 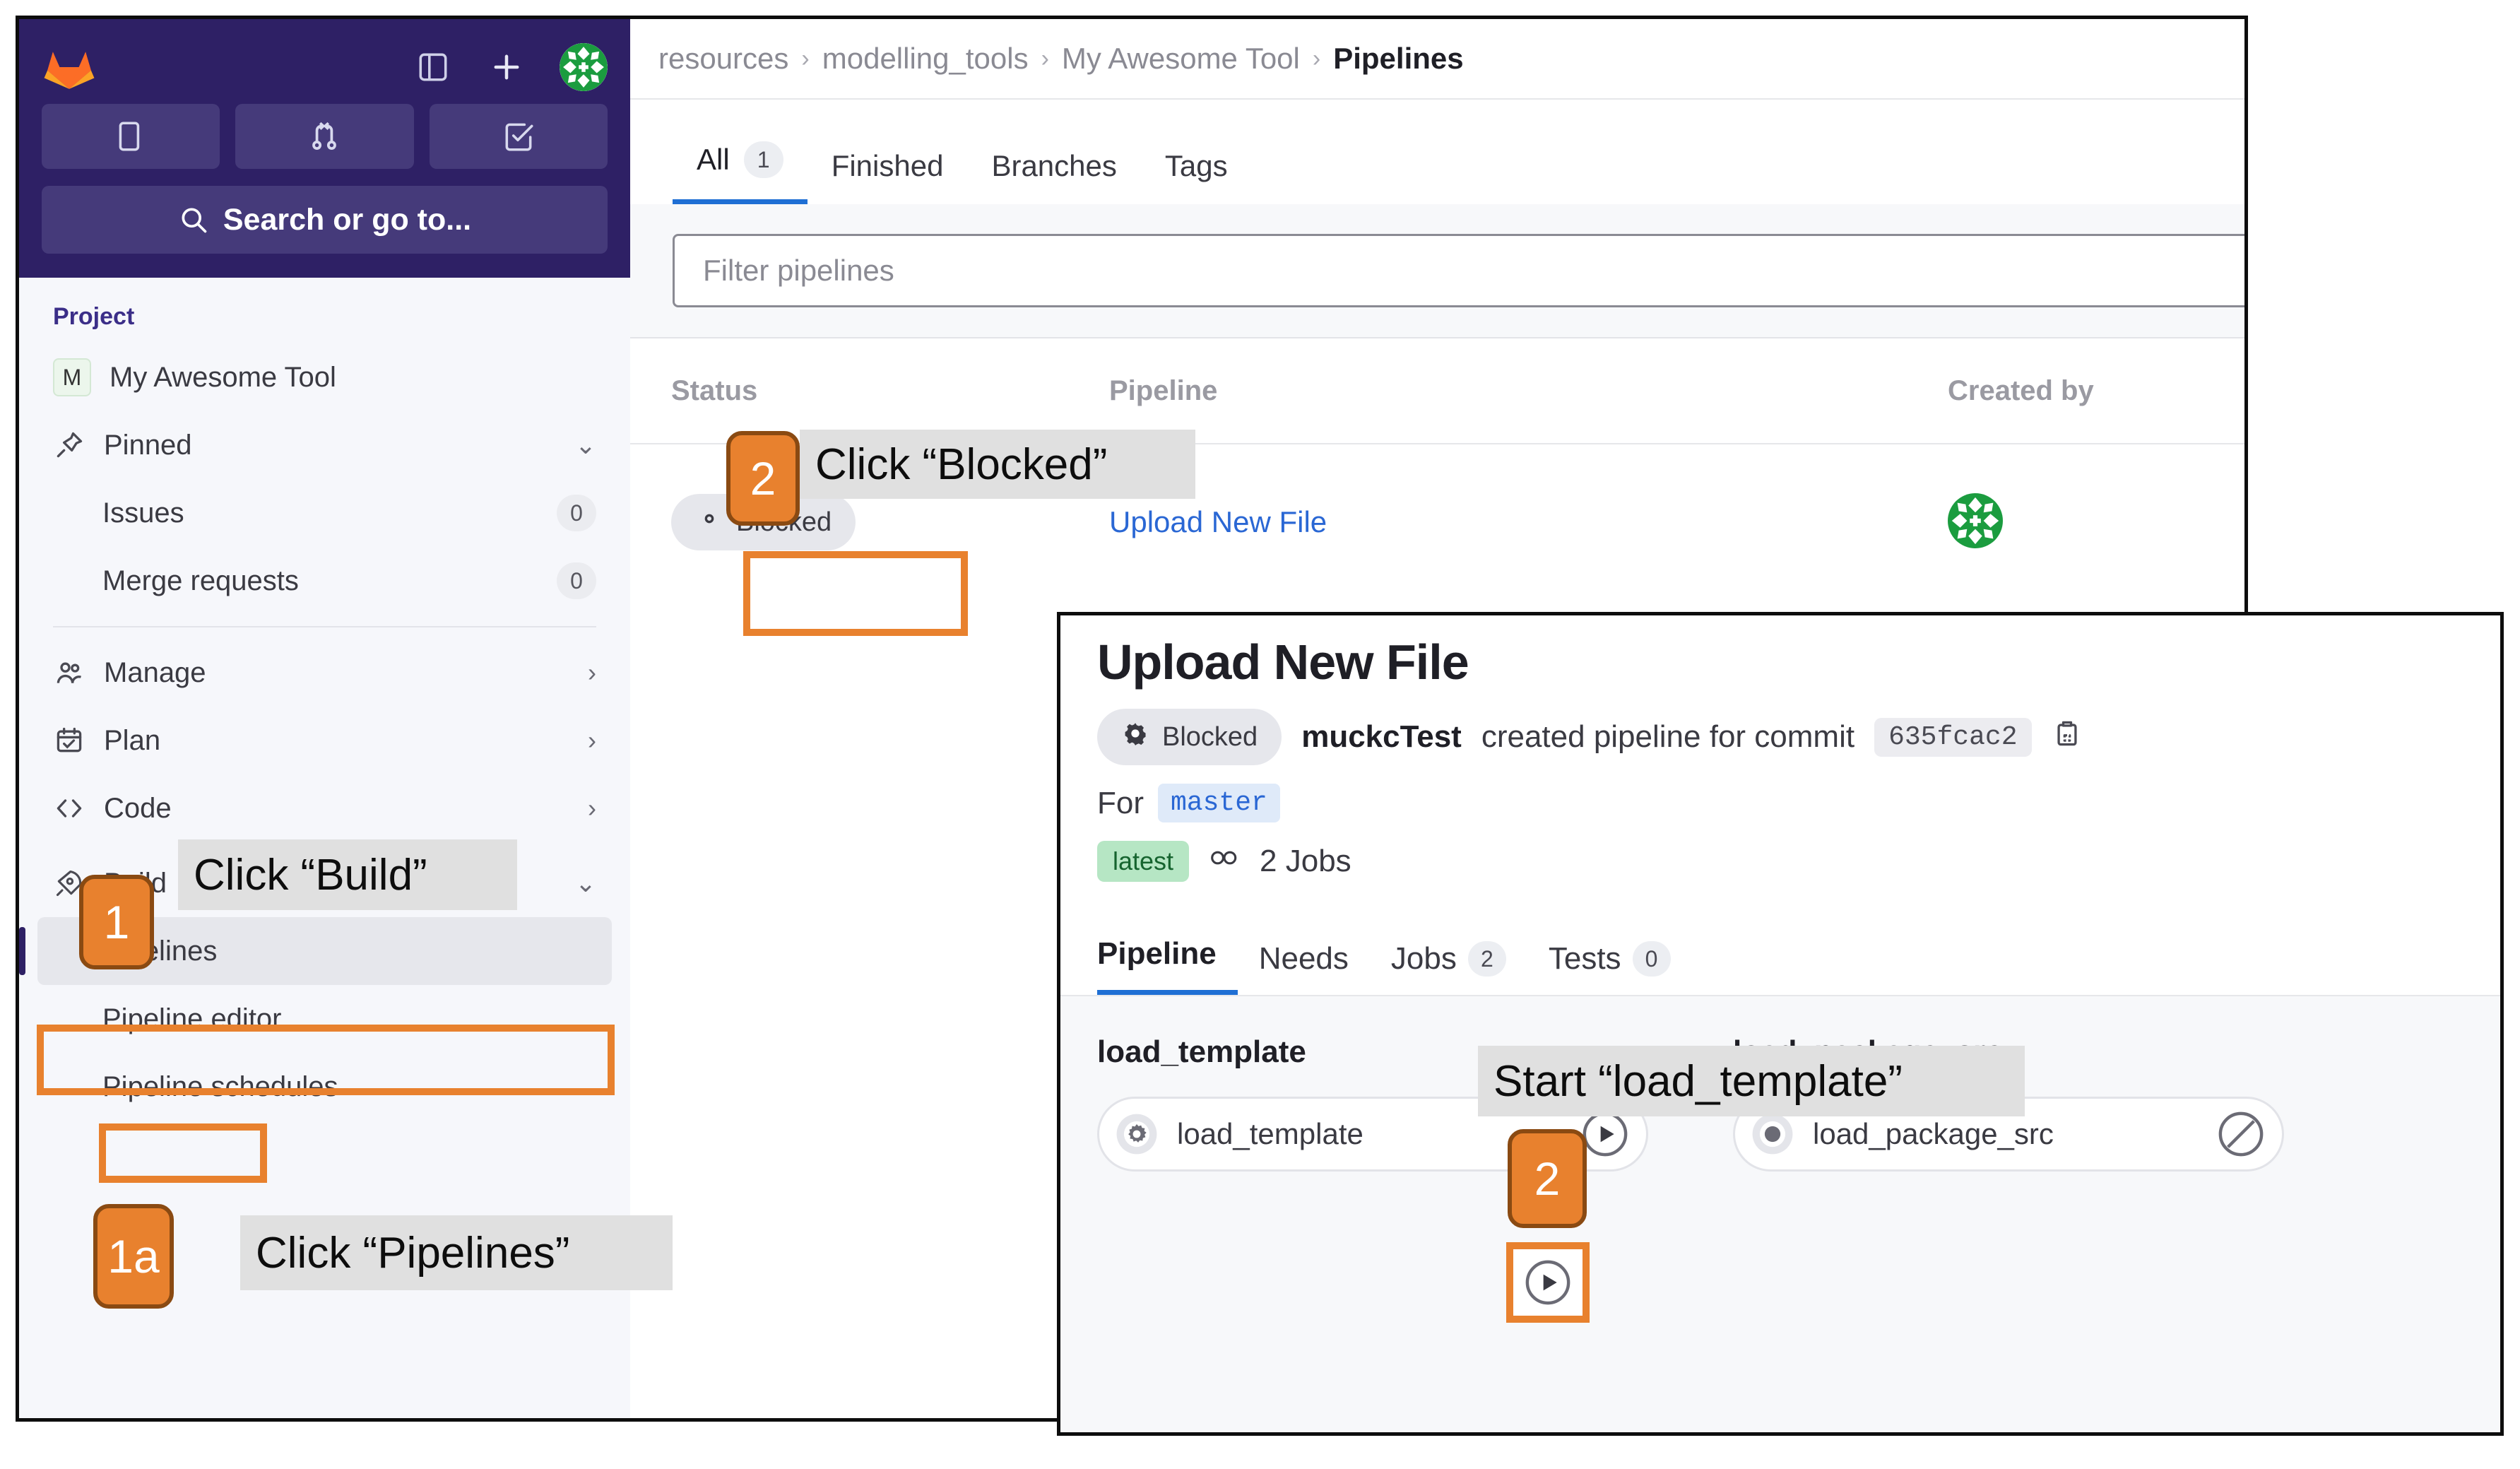 I want to click on annotation-badge-1: 1, so click(x=117, y=922).